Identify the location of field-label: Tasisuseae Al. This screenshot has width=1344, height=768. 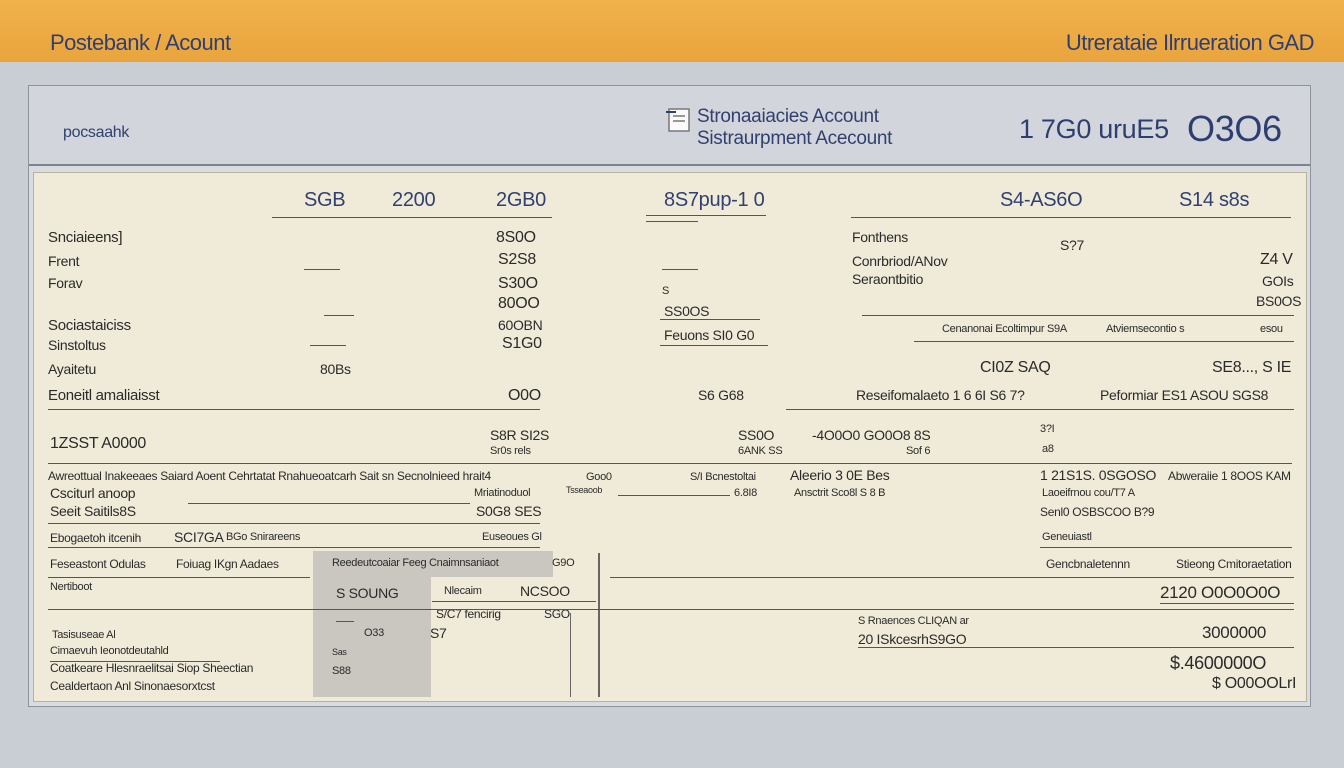
(84, 635).